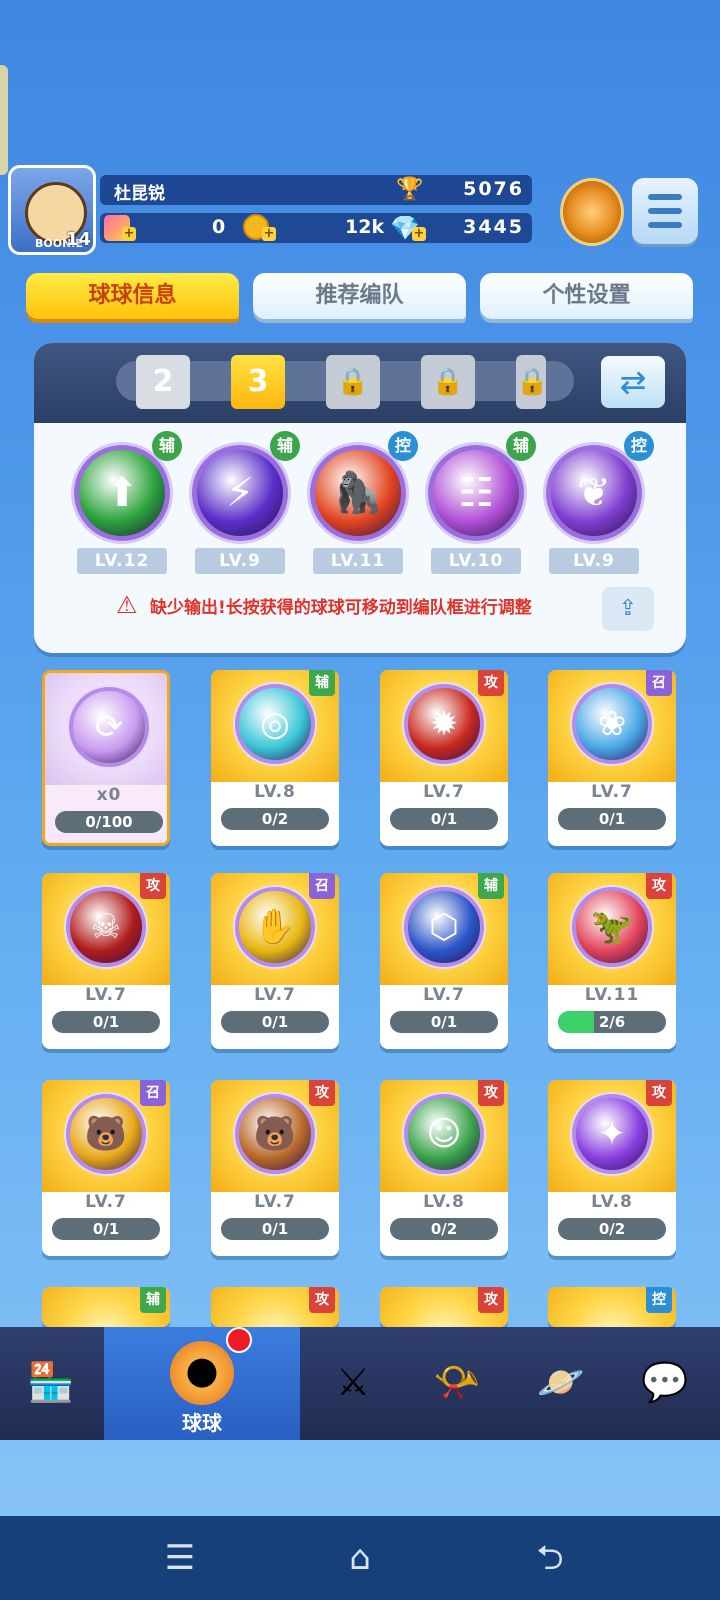  What do you see at coordinates (202, 1383) in the screenshot?
I see `nav-item-ball: ● 球球` at bounding box center [202, 1383].